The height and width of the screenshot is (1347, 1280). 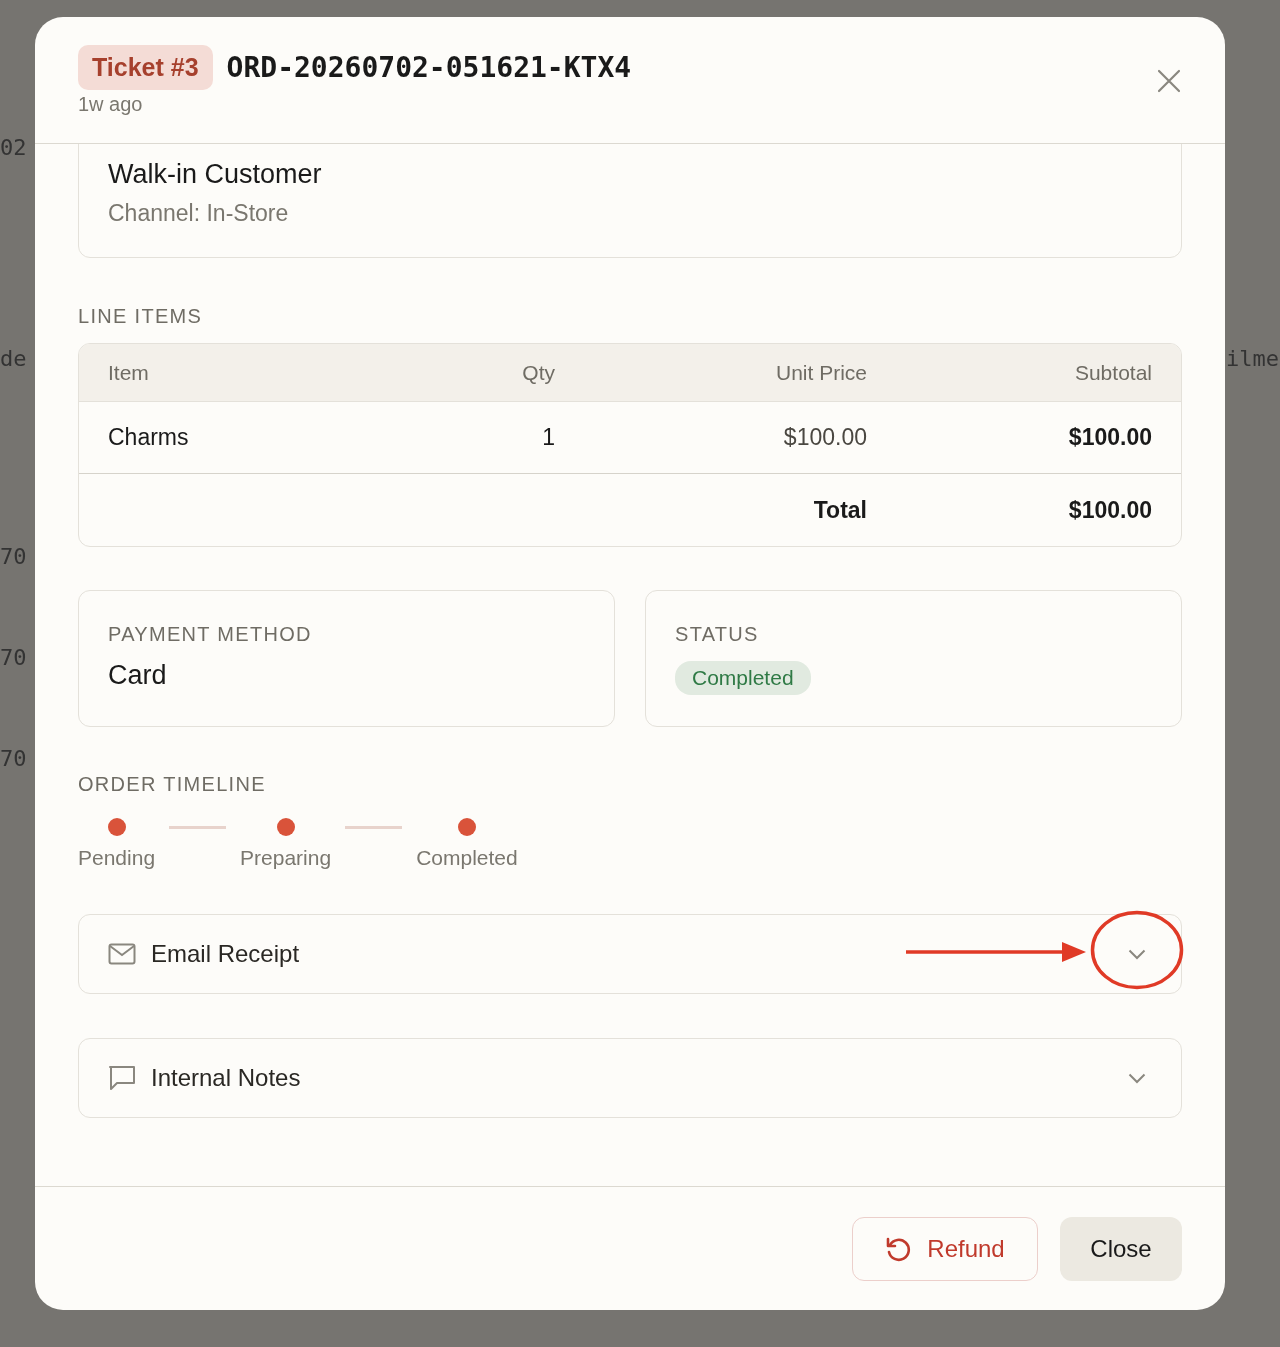 What do you see at coordinates (110, 104) in the screenshot?
I see `order-age: 1w ago` at bounding box center [110, 104].